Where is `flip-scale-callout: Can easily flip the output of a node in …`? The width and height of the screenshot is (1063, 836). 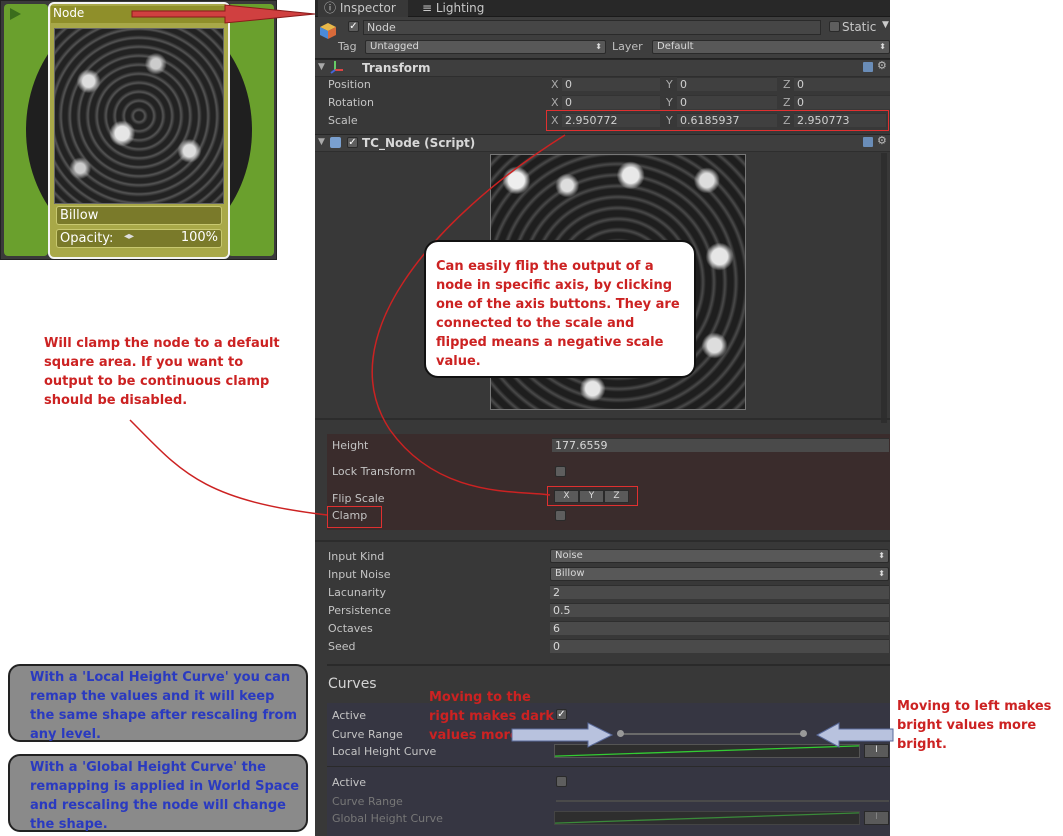
flip-scale-callout: Can easily flip the output of a node in … is located at coordinates (560, 309).